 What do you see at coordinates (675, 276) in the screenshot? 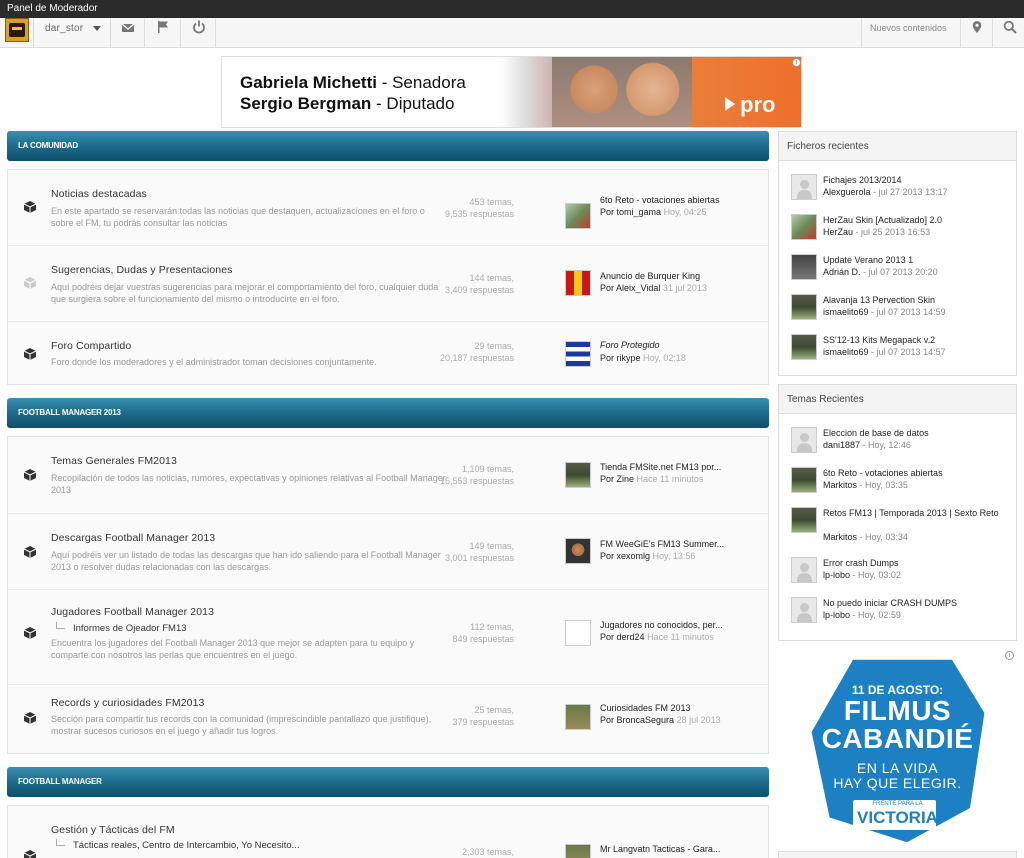
I see `last-post-title: Anuncio de Burquer King` at bounding box center [675, 276].